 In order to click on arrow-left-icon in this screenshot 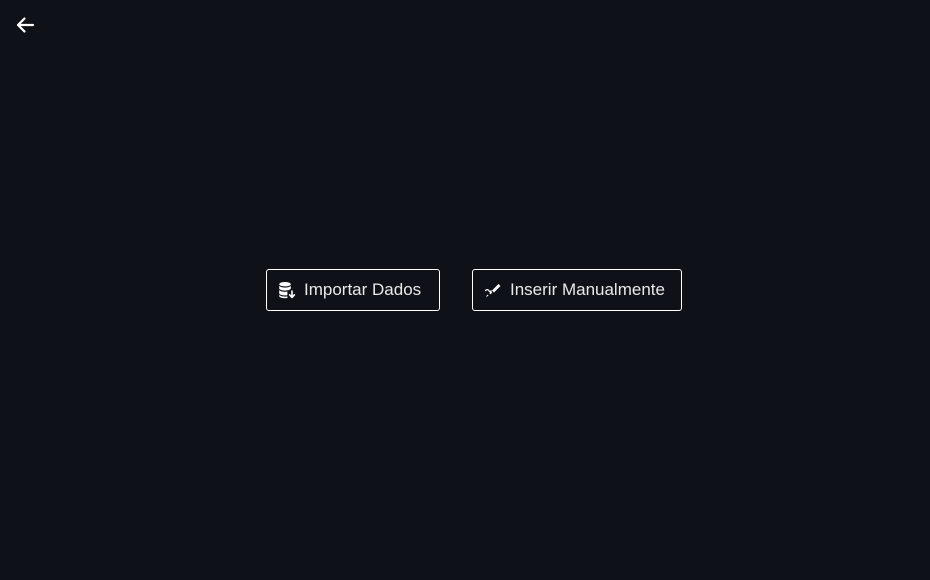, I will do `click(25, 25)`.